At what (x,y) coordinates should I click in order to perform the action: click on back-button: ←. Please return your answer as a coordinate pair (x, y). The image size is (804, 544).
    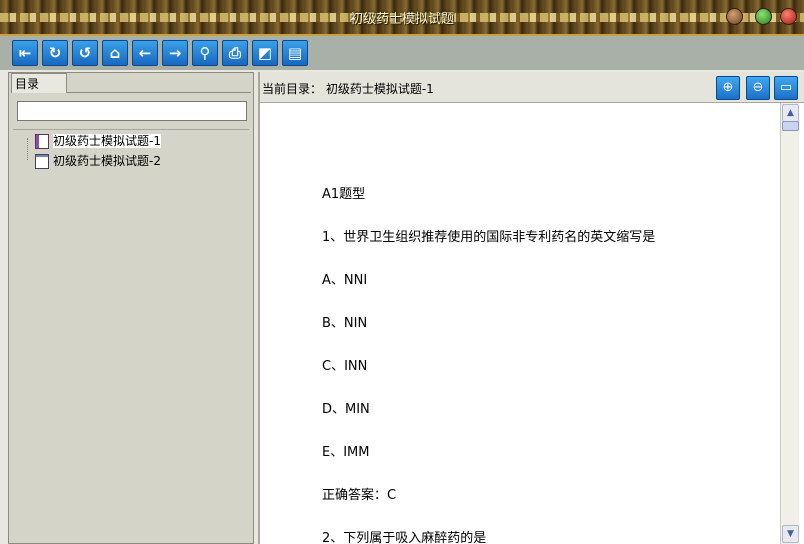
    Looking at the image, I should click on (145, 53).